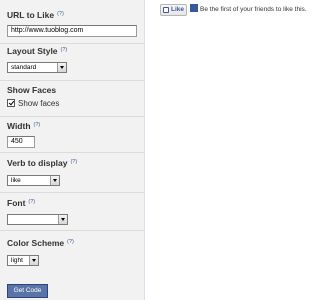 Image resolution: width=321 pixels, height=300 pixels. I want to click on url-section: URL to Like (?) http://www.tuoblog.com, so click(72, 27).